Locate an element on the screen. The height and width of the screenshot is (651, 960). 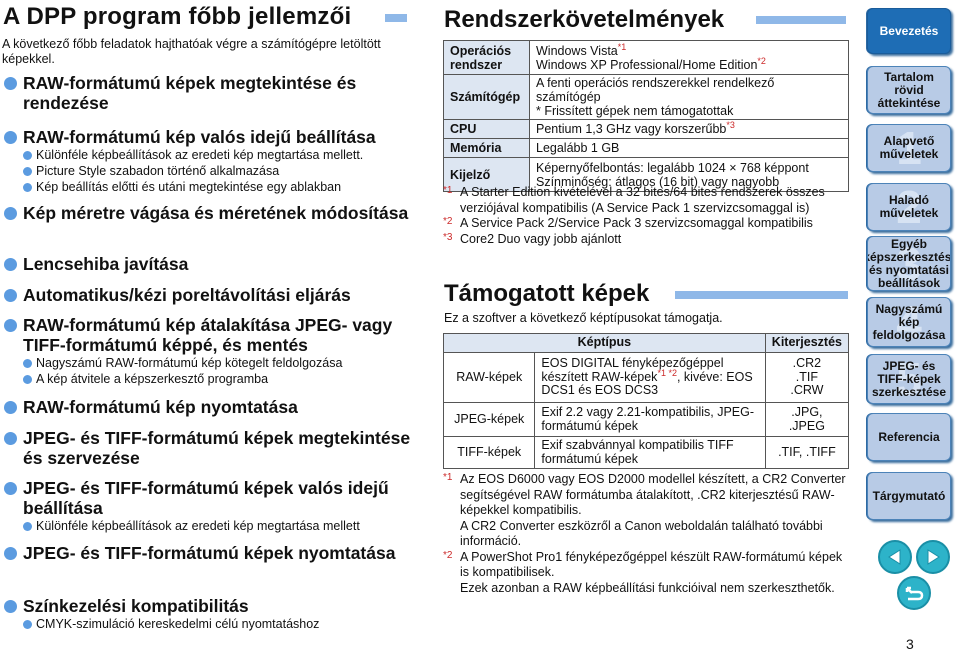
col-header-ext: Kiterjesztés is located at coordinates (807, 343).